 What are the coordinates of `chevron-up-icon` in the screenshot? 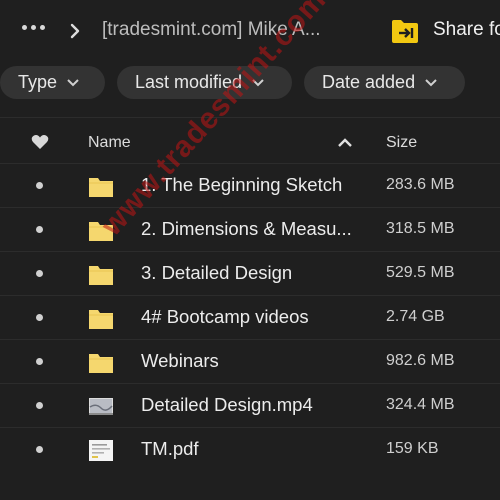 It's located at (345, 142).